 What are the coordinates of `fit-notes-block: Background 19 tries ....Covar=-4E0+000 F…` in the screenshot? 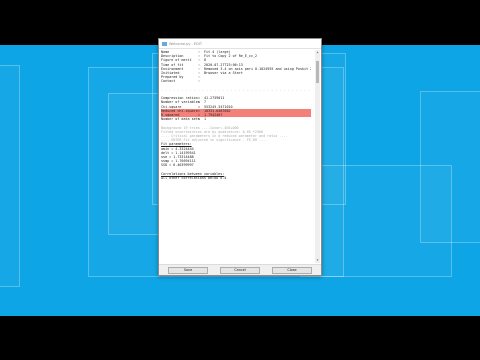 It's located at (236, 147).